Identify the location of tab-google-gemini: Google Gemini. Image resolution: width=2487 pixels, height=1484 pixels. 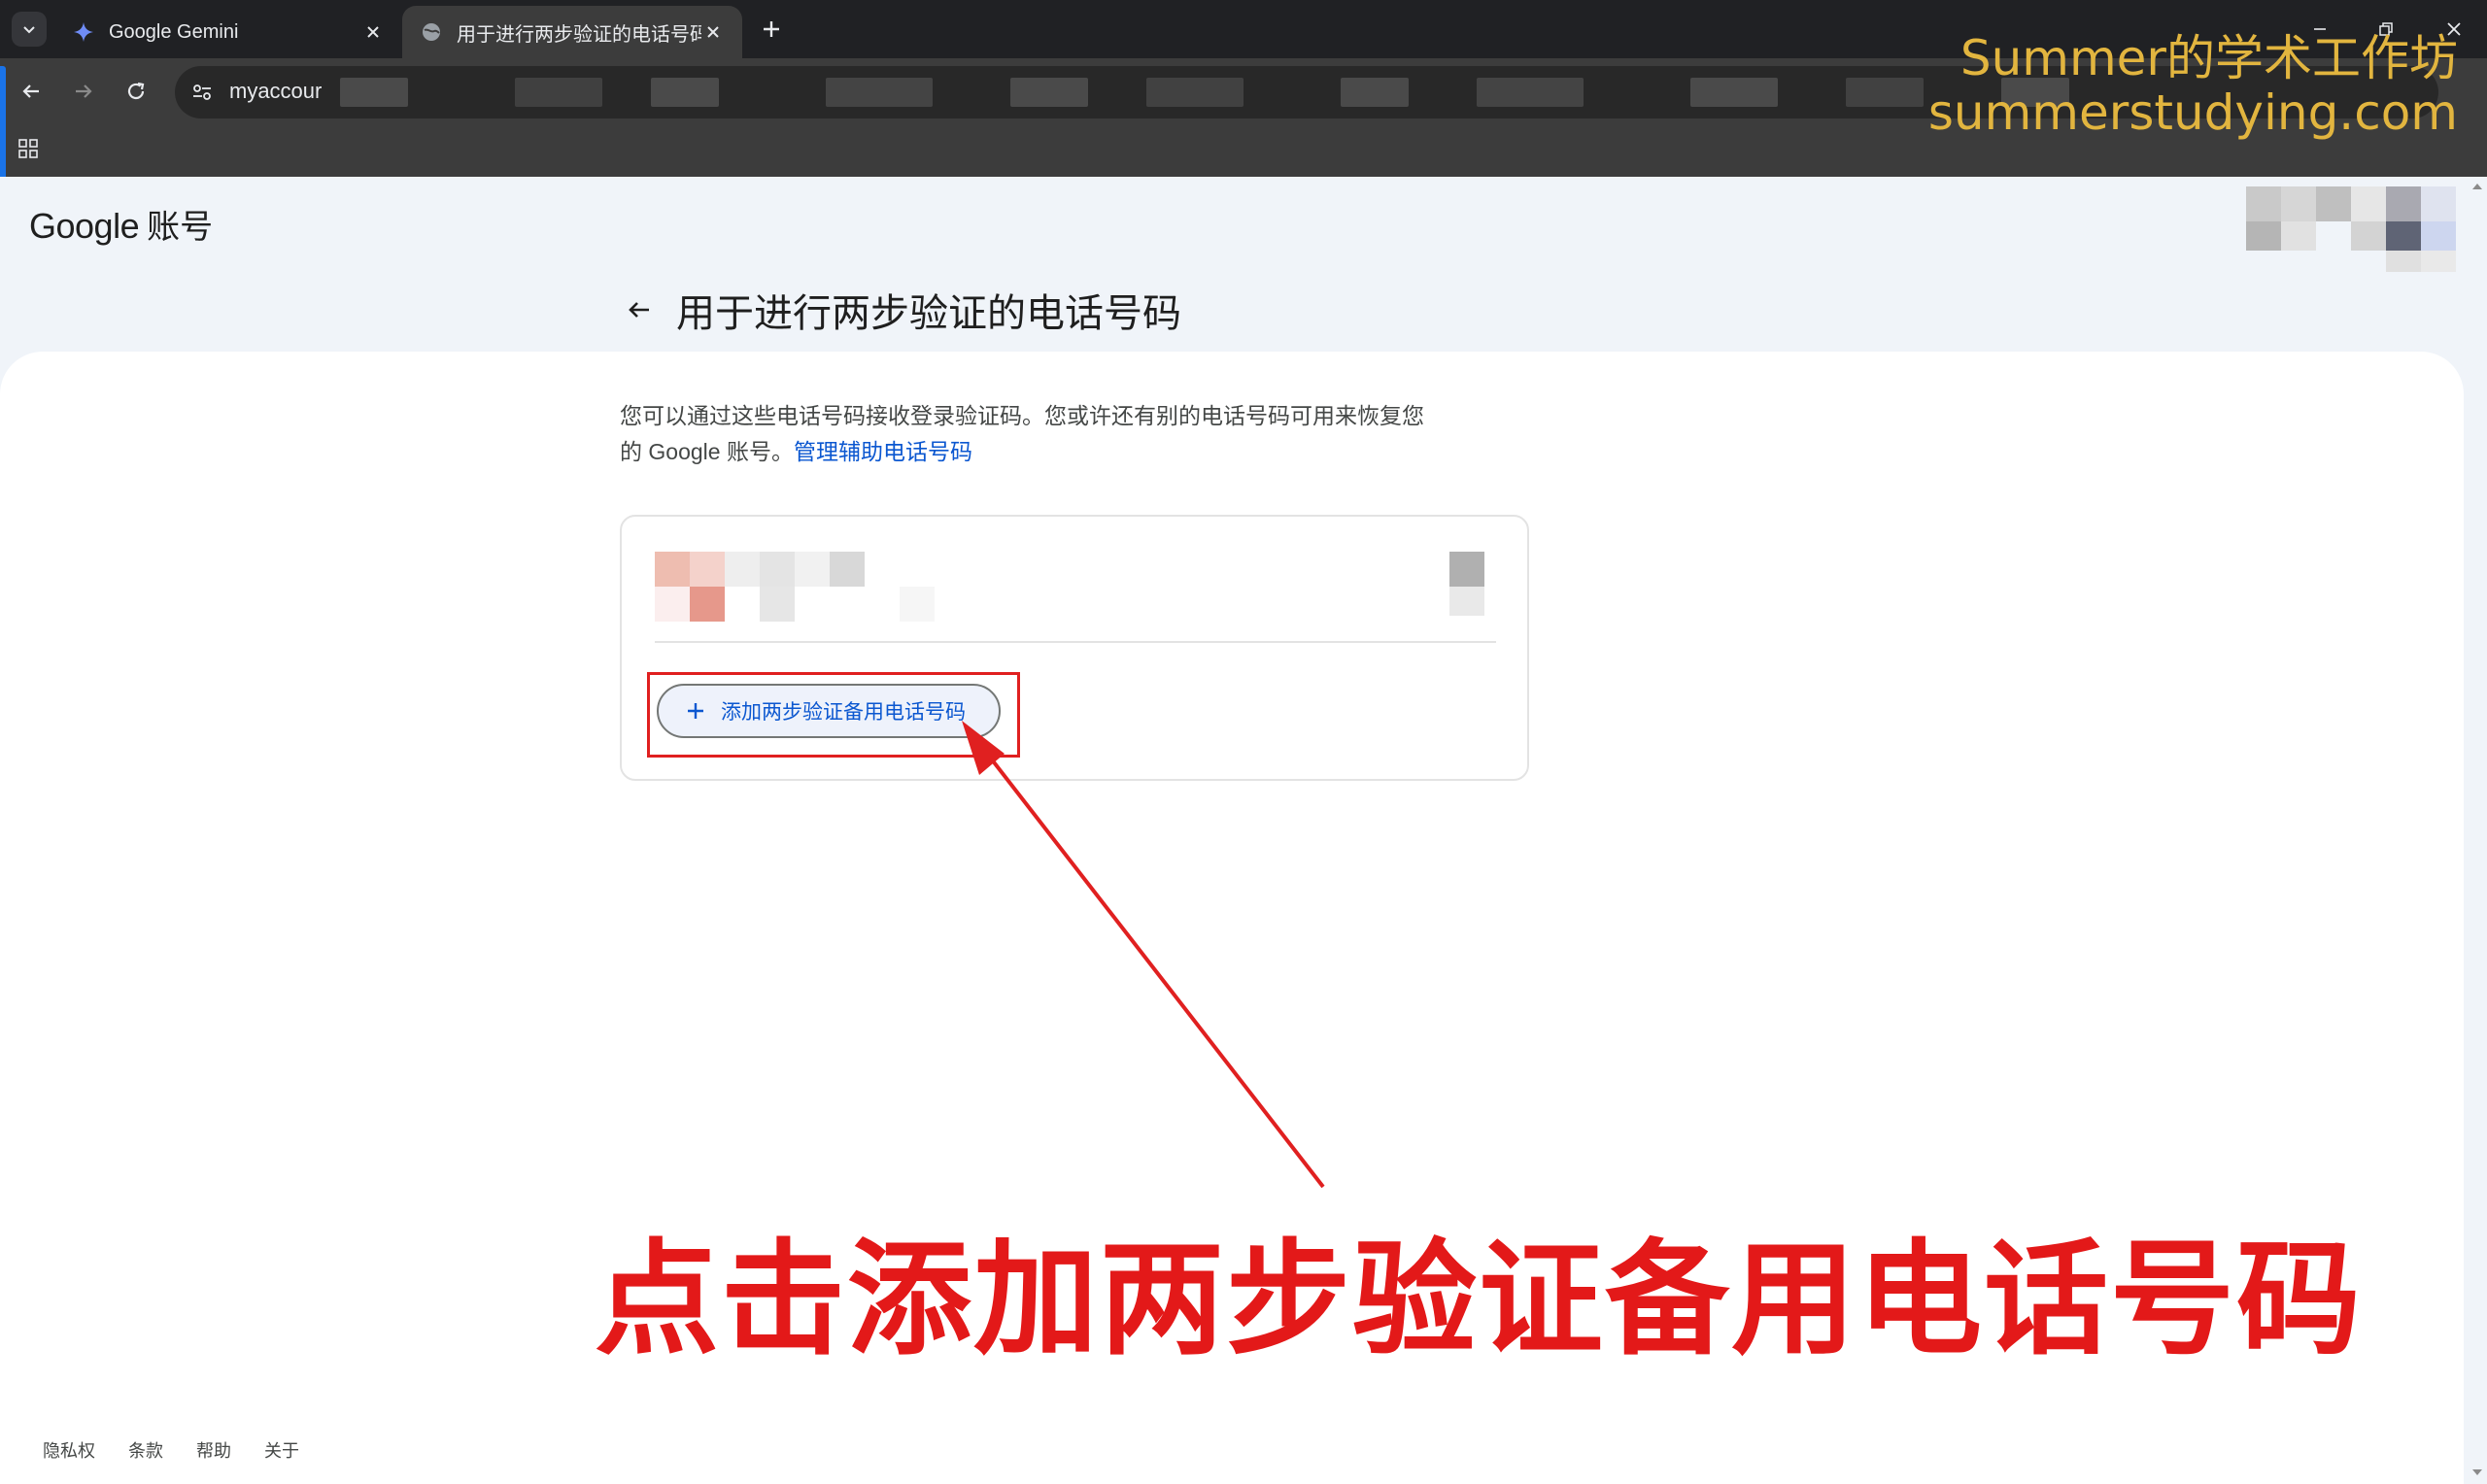
(228, 32).